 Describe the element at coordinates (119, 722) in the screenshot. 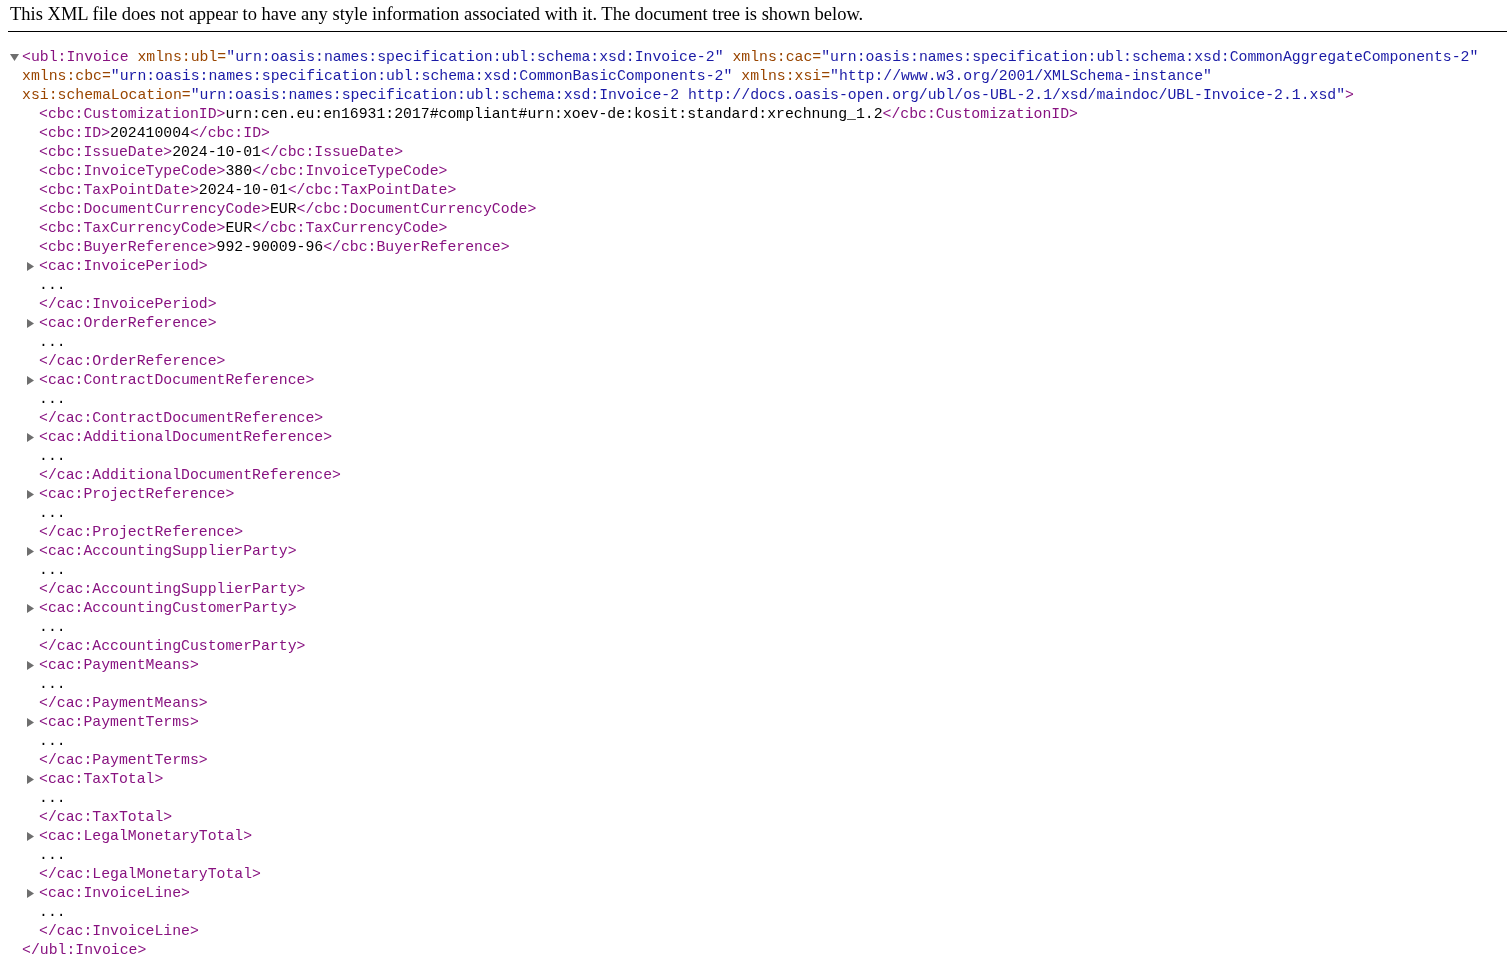

I see `xml-open-tag: <cac:PaymentTerms>` at that location.